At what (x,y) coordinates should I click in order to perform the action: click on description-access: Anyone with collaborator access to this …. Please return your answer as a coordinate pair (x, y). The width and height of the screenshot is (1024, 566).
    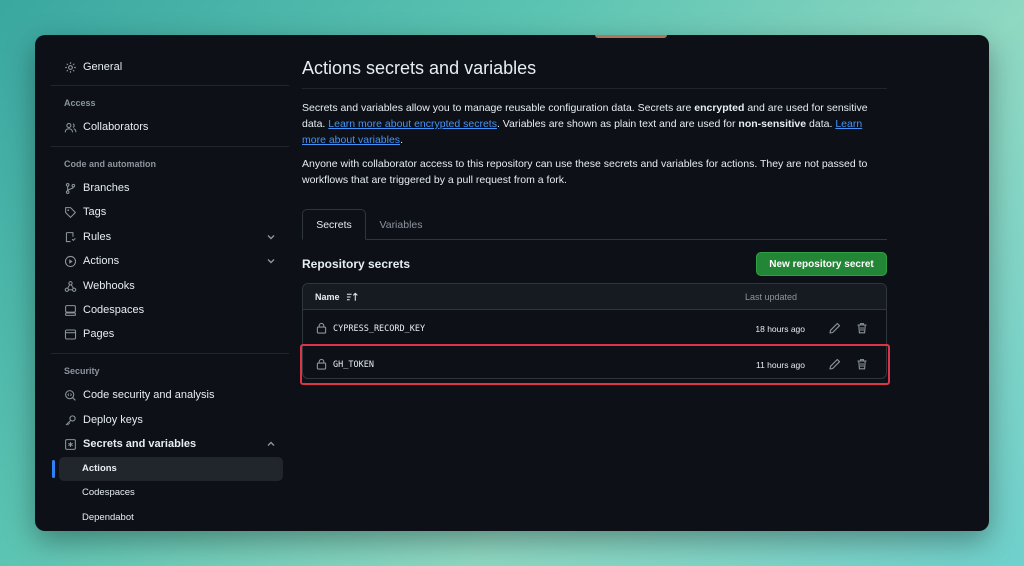
    Looking at the image, I should click on (585, 172).